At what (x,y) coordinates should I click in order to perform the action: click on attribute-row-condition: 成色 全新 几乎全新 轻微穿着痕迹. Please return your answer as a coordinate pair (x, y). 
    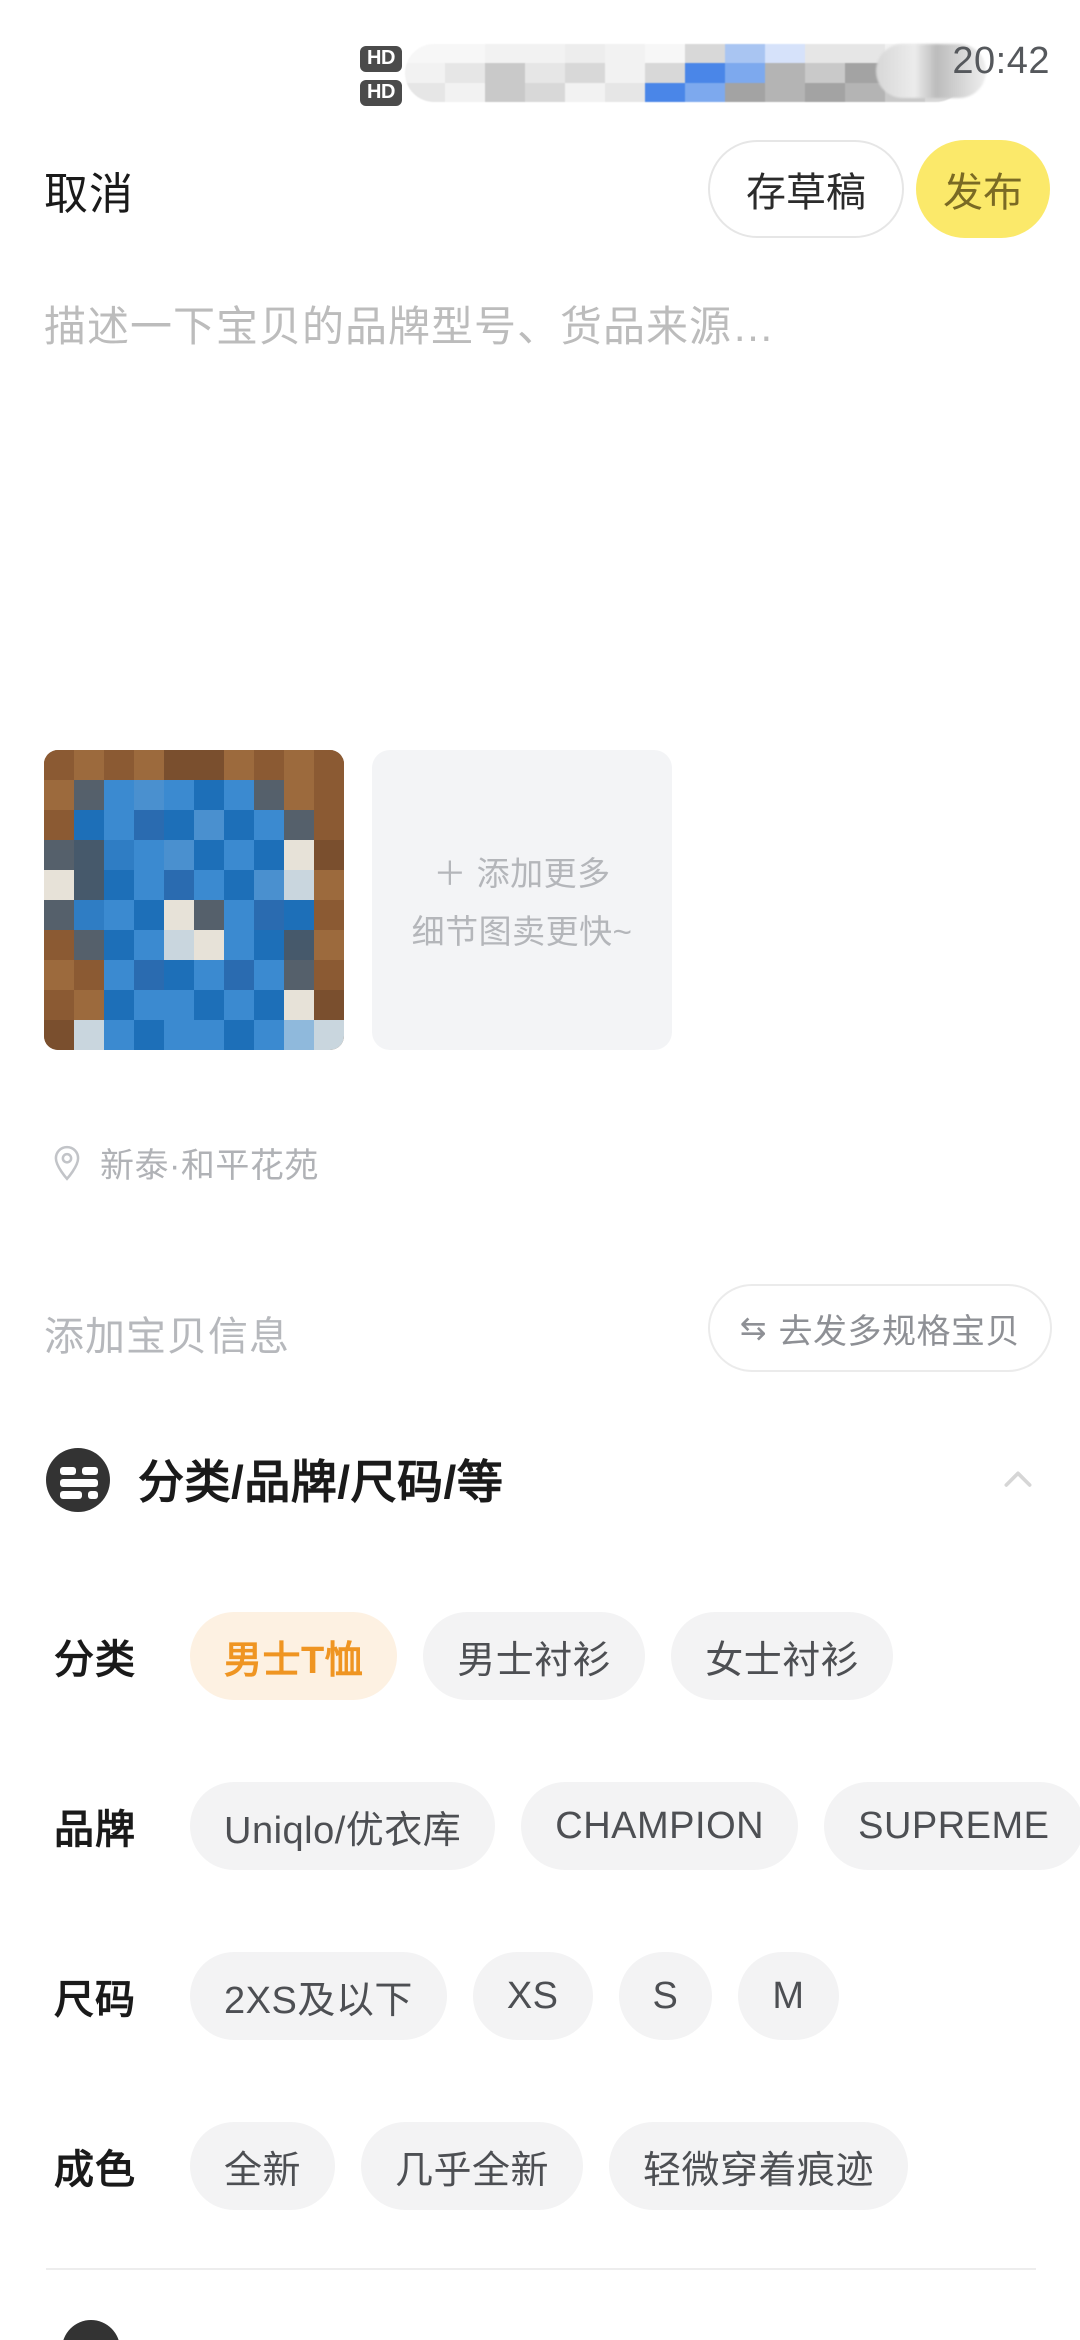
    Looking at the image, I should click on (540, 2166).